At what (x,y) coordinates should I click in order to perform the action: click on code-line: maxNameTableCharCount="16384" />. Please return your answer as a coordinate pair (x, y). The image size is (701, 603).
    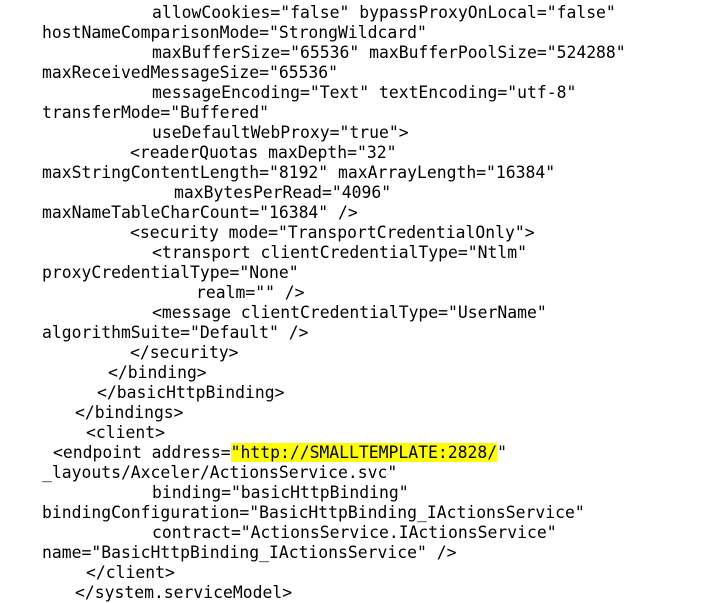
    Looking at the image, I should click on (371, 213).